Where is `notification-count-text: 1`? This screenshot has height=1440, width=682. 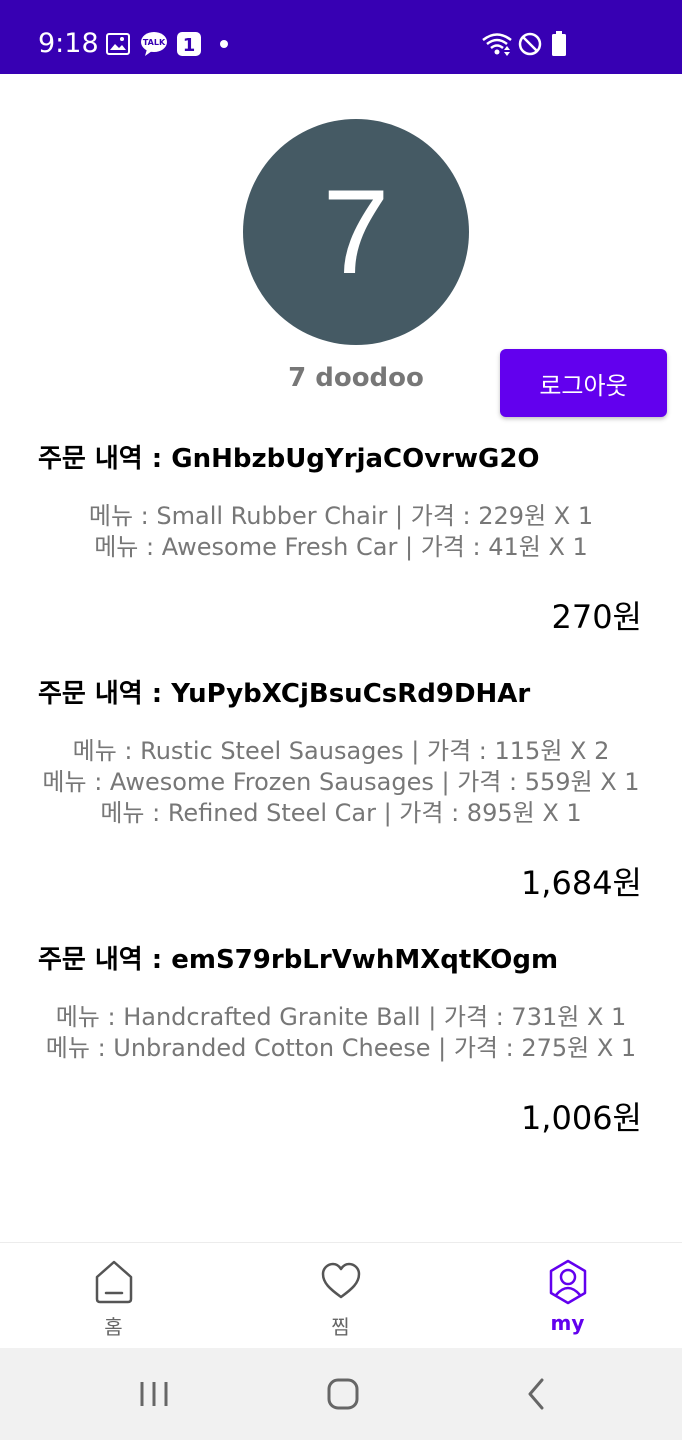 notification-count-text: 1 is located at coordinates (189, 45).